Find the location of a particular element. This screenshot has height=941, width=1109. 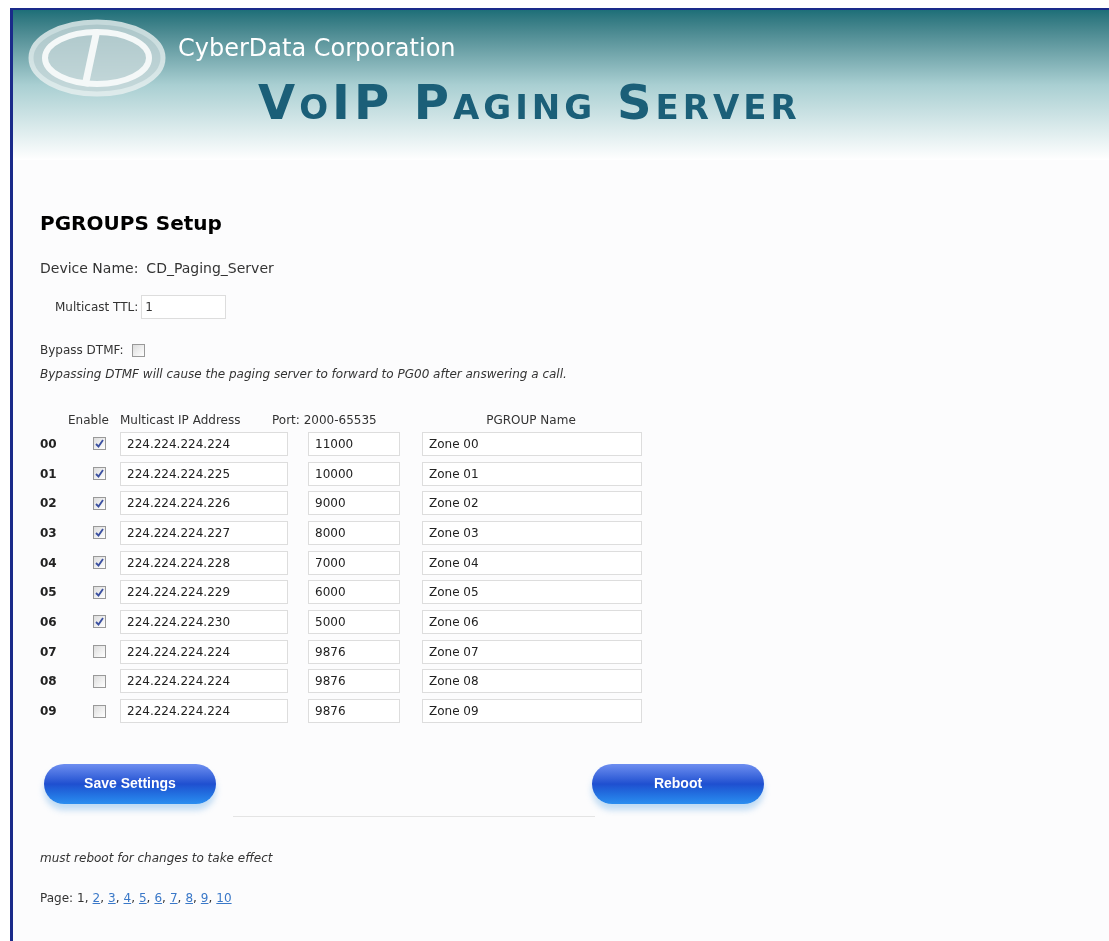

row-index: 00 is located at coordinates (49, 444).